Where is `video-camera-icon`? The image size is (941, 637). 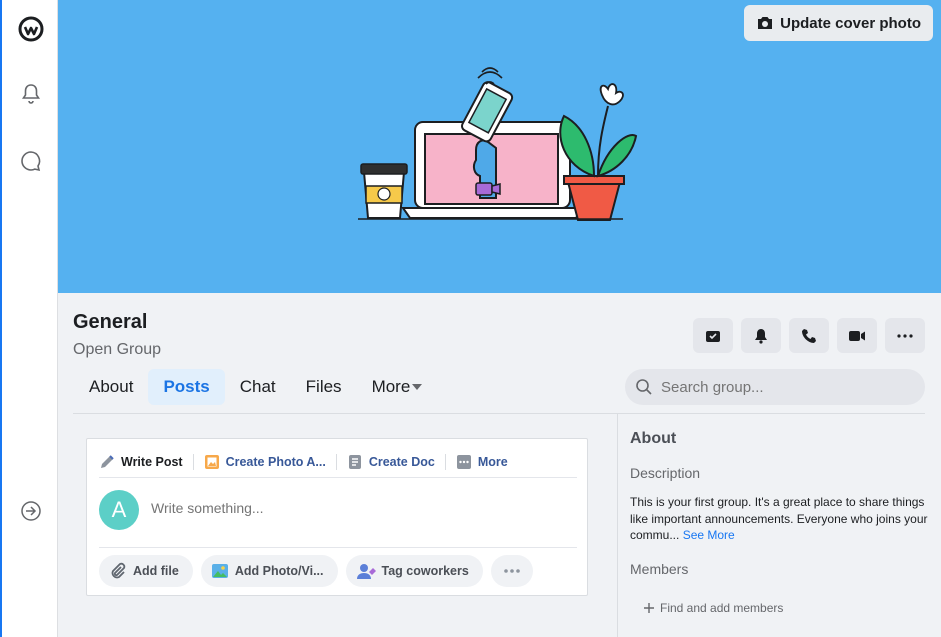
video-camera-icon is located at coordinates (857, 335).